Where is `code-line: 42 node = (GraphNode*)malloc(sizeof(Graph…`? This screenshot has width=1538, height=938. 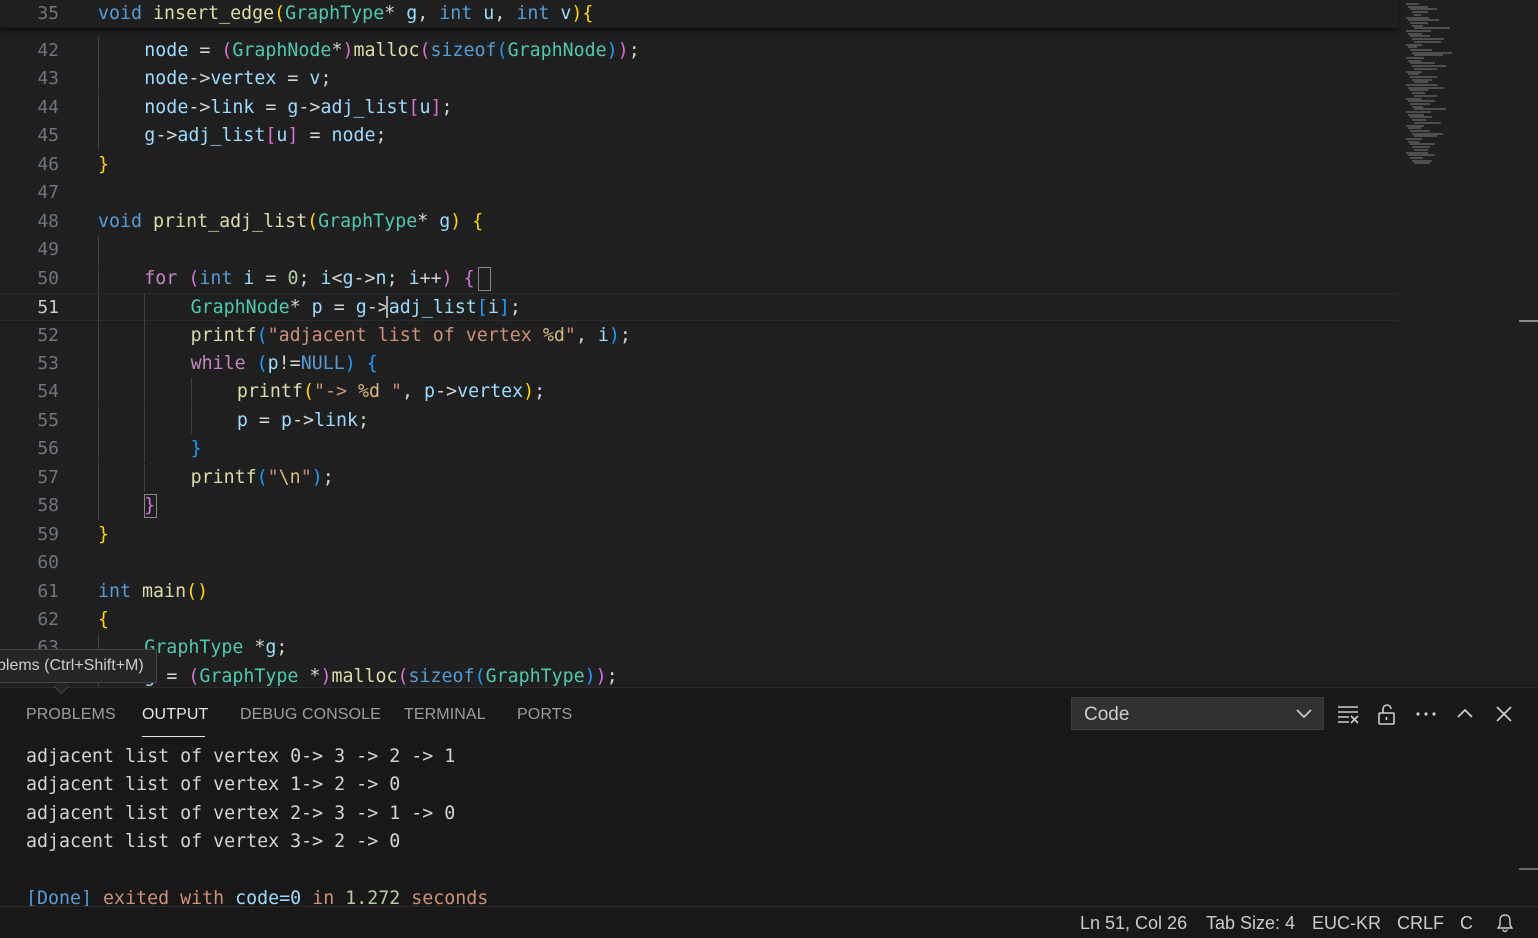
code-line: 42 node = (GraphNode*)malloc(sizeof(Graph… is located at coordinates (699, 51).